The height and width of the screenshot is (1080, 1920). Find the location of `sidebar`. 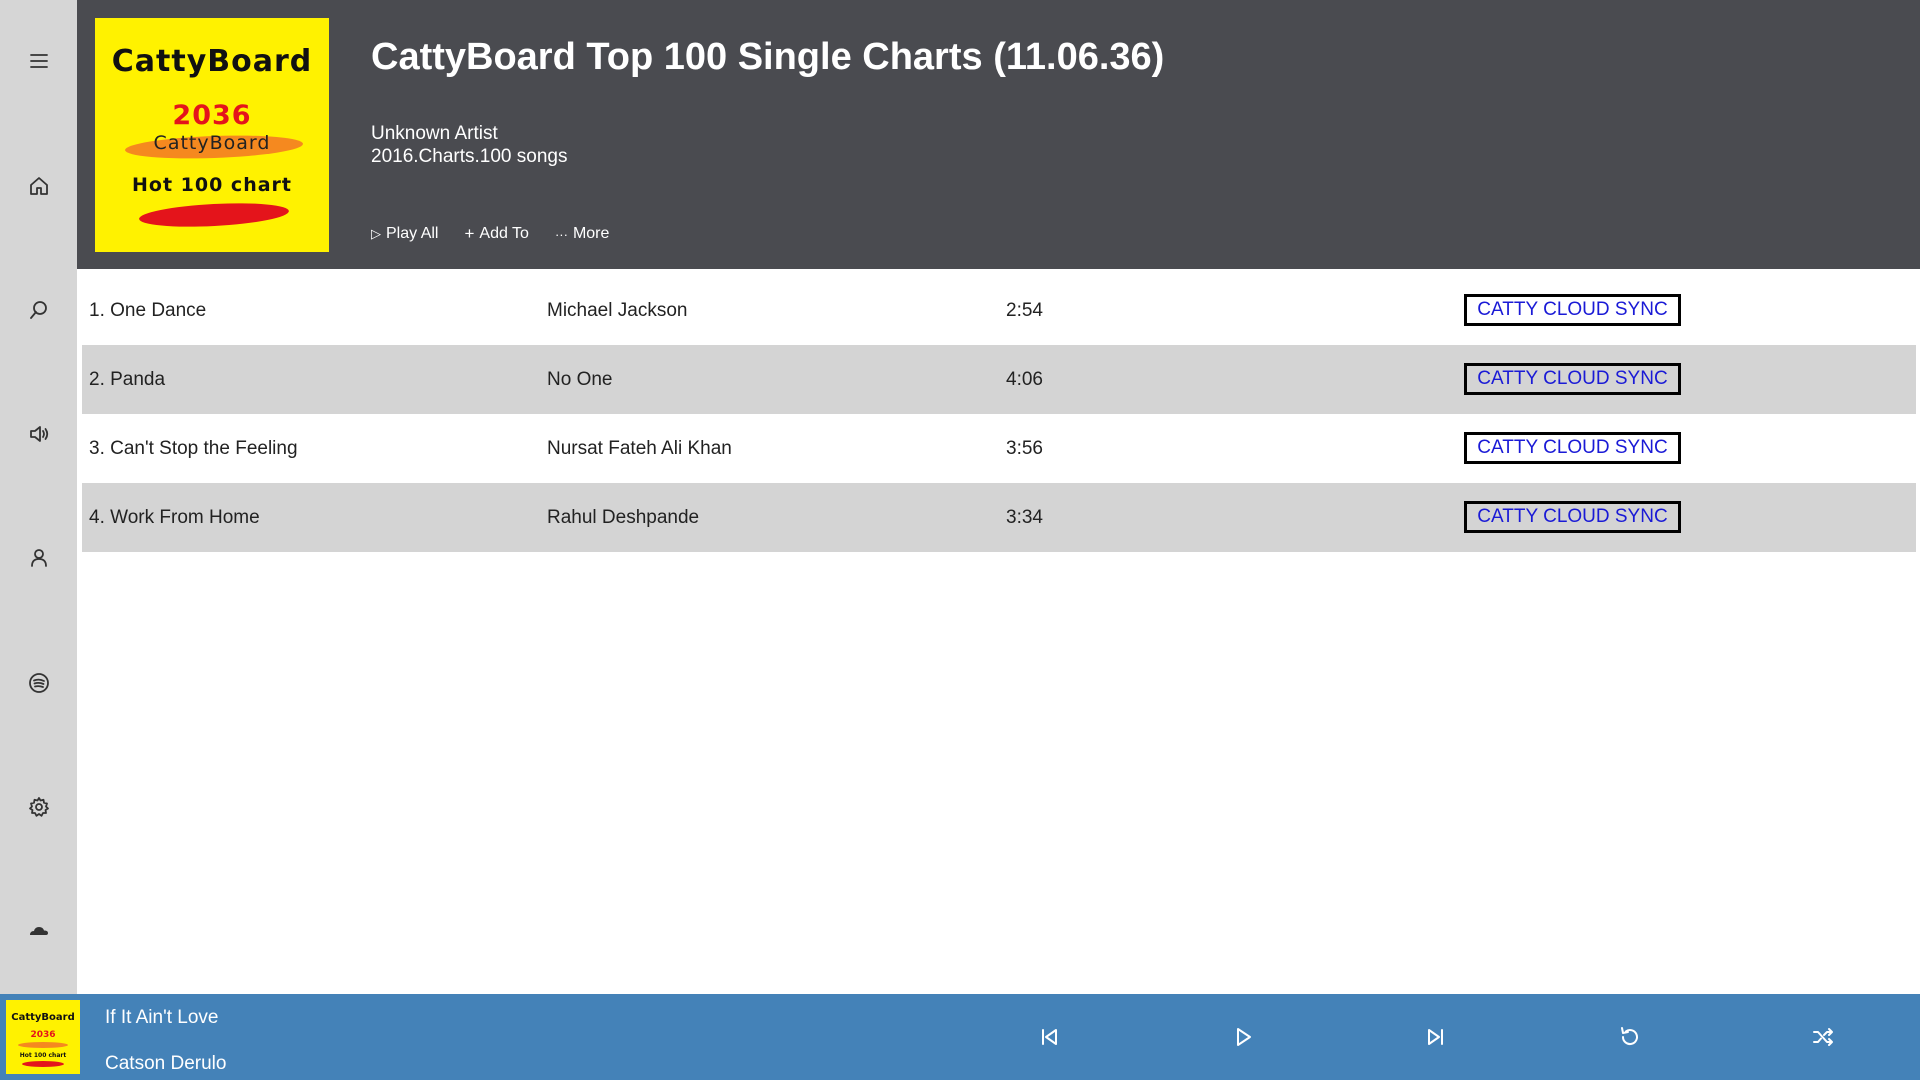

sidebar is located at coordinates (38, 497).